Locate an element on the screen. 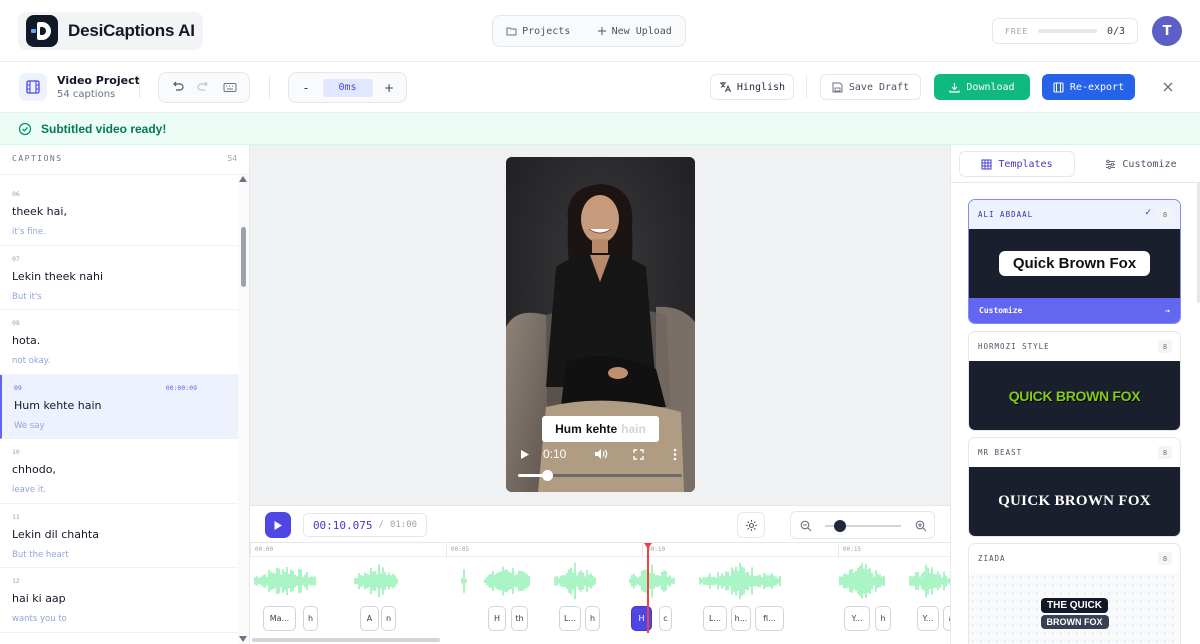 The image size is (1200, 644). caption-text: Hum kehte hain is located at coordinates (58, 405).